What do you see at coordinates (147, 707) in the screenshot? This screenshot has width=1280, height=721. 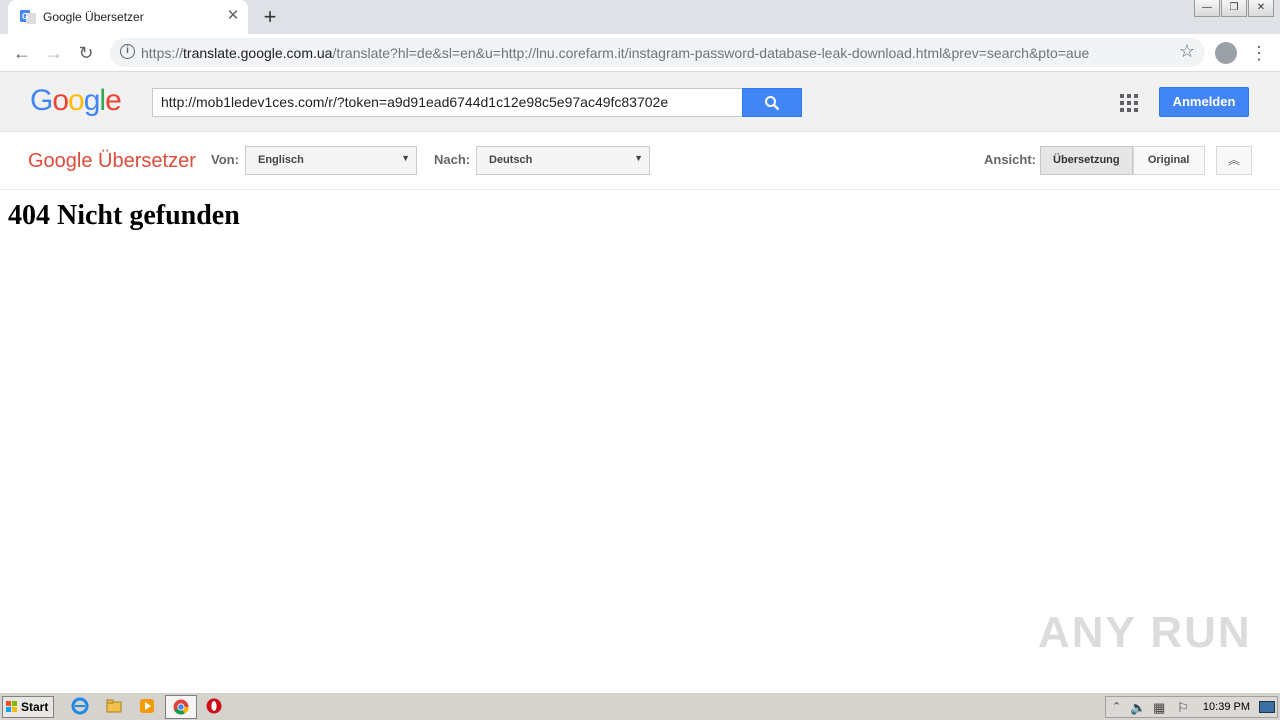 I see `media-player-icon` at bounding box center [147, 707].